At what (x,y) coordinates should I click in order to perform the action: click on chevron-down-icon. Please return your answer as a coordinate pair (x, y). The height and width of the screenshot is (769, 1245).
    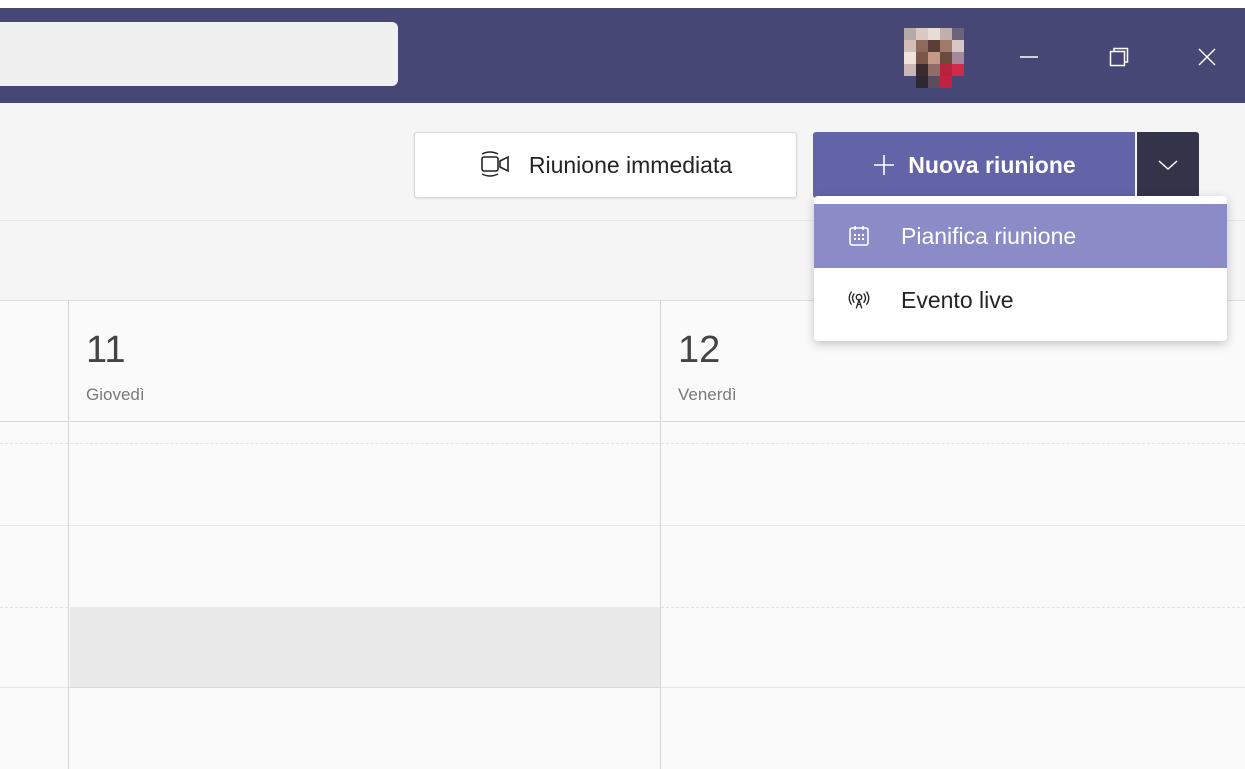
    Looking at the image, I should click on (1168, 165).